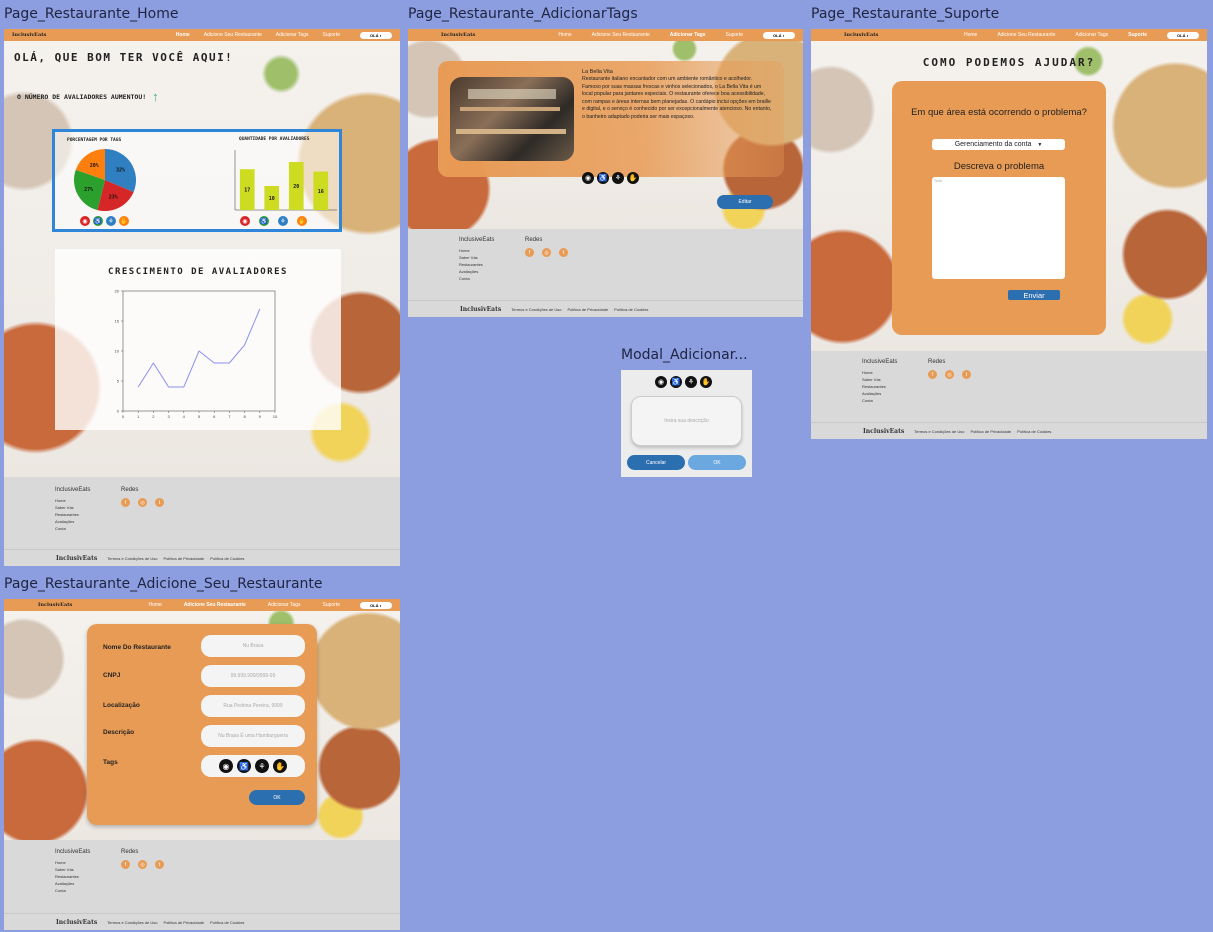 This screenshot has width=1213, height=932. What do you see at coordinates (998, 228) in the screenshot?
I see `problem-textarea: Texto` at bounding box center [998, 228].